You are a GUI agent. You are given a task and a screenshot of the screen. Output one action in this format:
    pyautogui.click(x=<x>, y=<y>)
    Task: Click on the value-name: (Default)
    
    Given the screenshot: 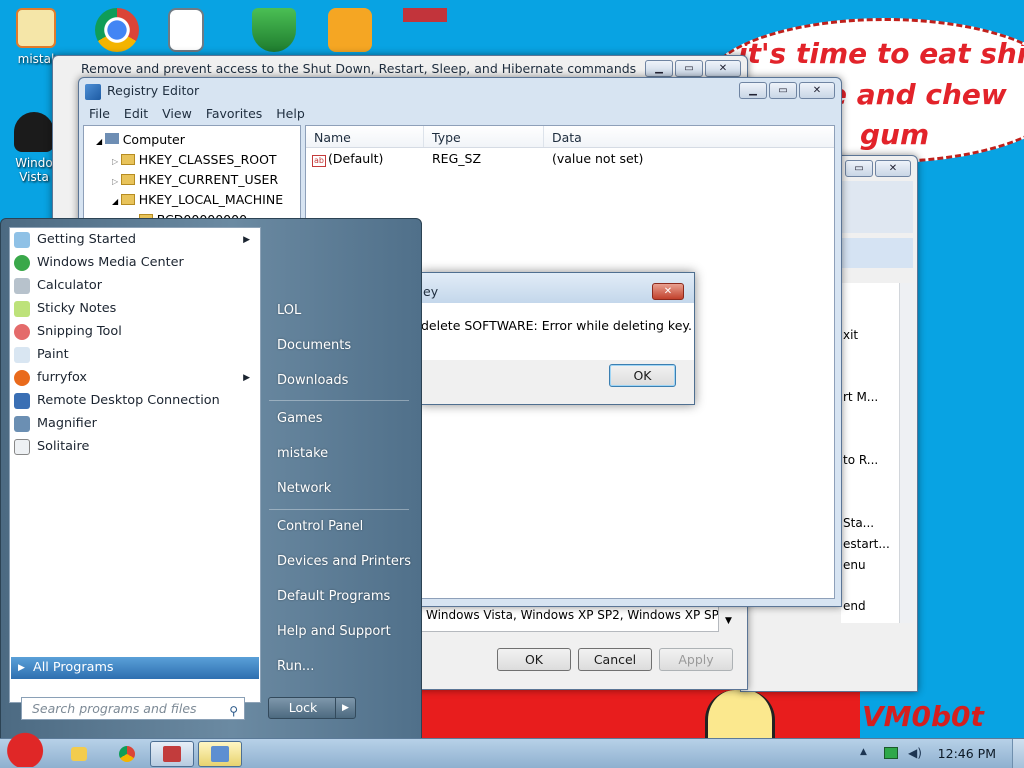 What is the action you would take?
    pyautogui.click(x=356, y=158)
    